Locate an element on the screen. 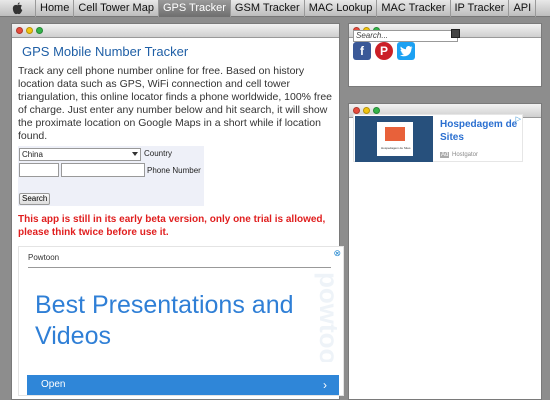 The height and width of the screenshot is (400, 550). chevron-down-icon is located at coordinates (135, 154).